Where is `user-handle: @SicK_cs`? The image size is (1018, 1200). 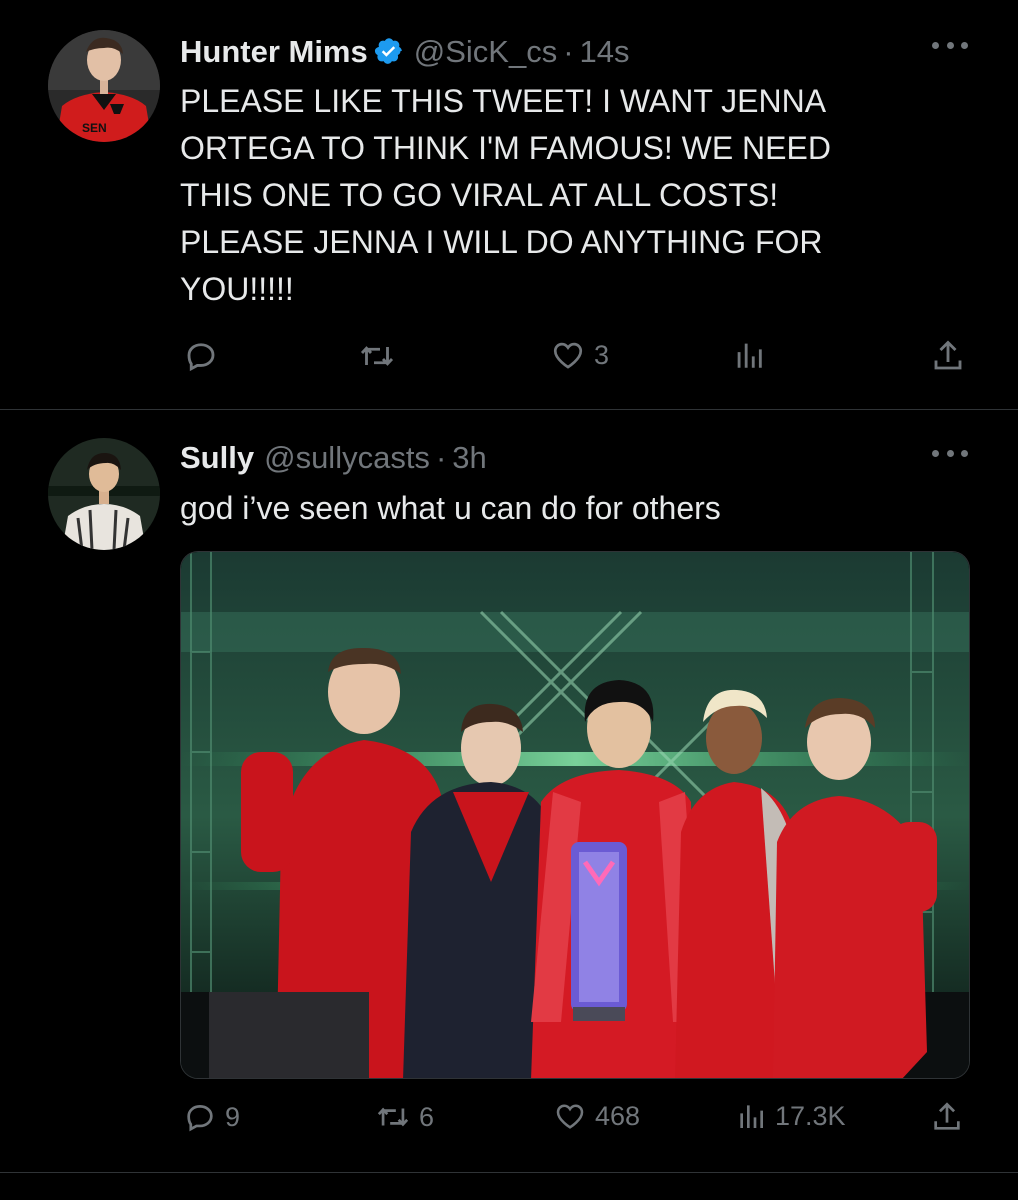
user-handle: @SicK_cs is located at coordinates (485, 52).